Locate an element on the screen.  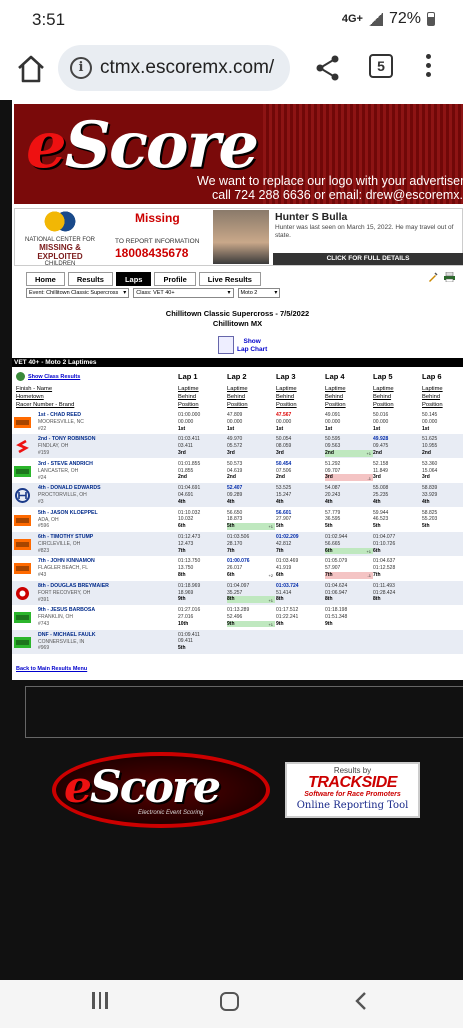
position-change: +2 is located at coordinates (270, 576).